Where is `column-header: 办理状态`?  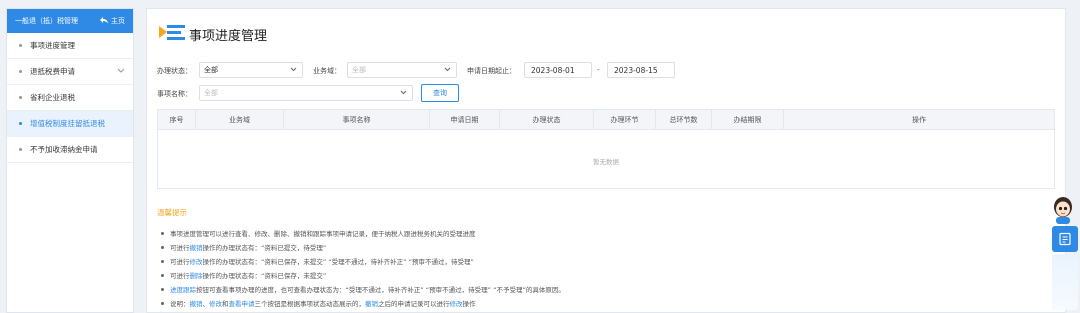 column-header: 办理状态 is located at coordinates (547, 119).